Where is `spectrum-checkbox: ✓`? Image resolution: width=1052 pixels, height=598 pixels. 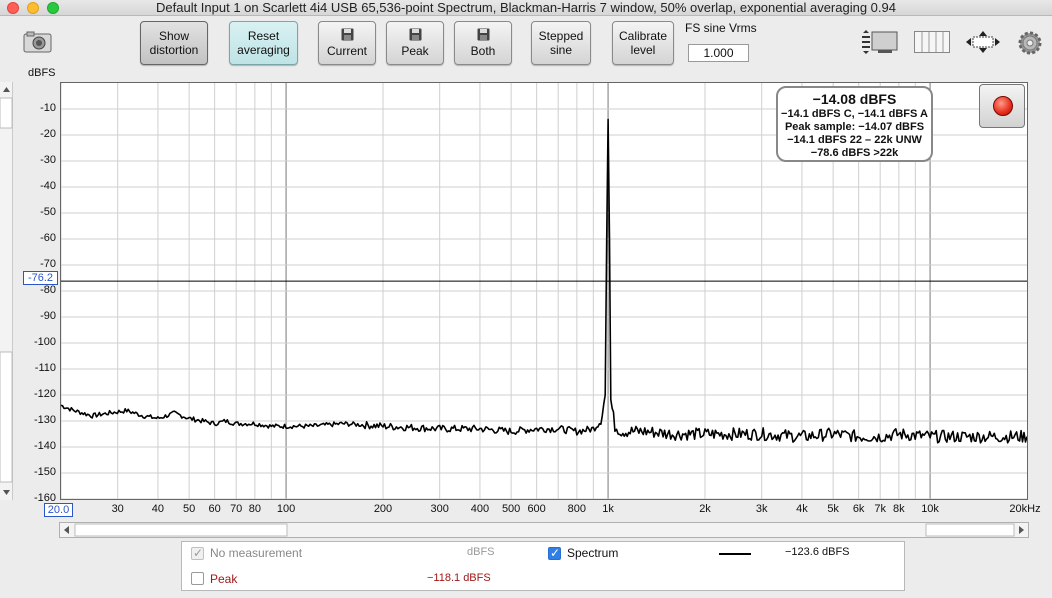 spectrum-checkbox: ✓ is located at coordinates (554, 553).